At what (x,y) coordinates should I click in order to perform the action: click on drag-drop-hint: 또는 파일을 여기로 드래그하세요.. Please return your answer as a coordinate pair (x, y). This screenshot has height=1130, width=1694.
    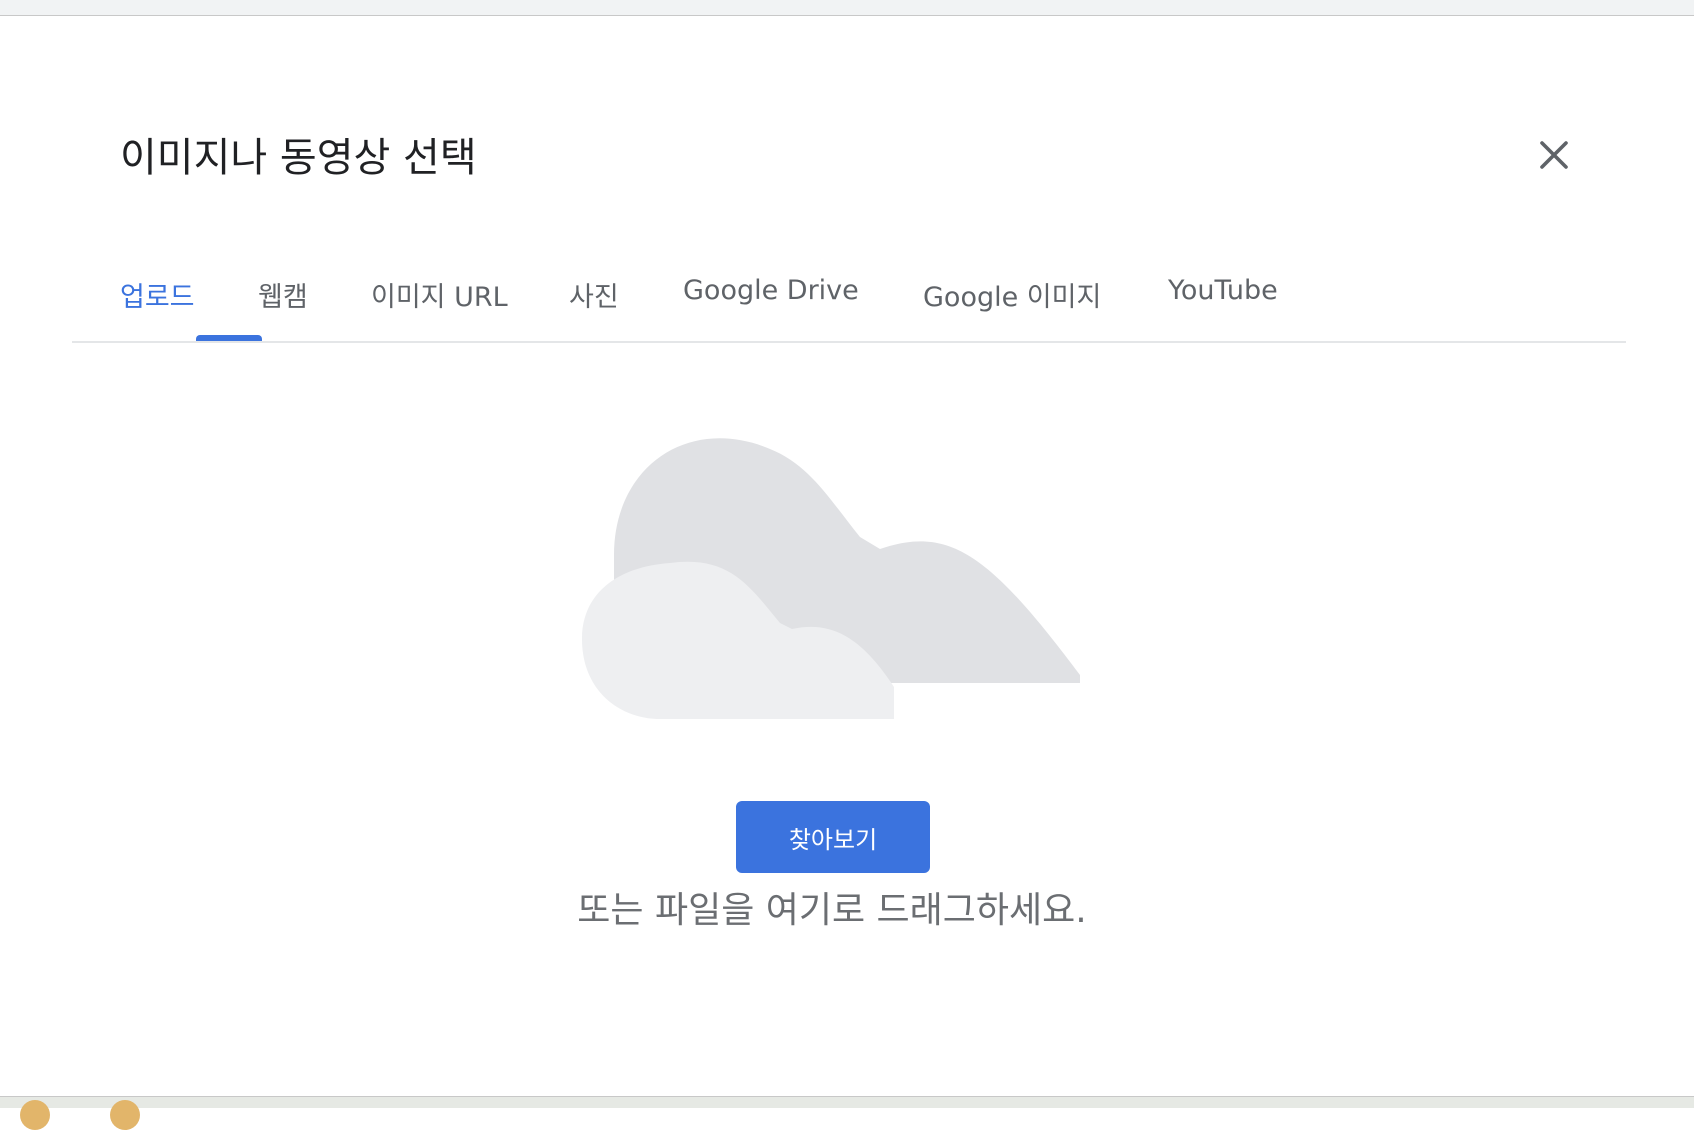
    Looking at the image, I should click on (832, 910).